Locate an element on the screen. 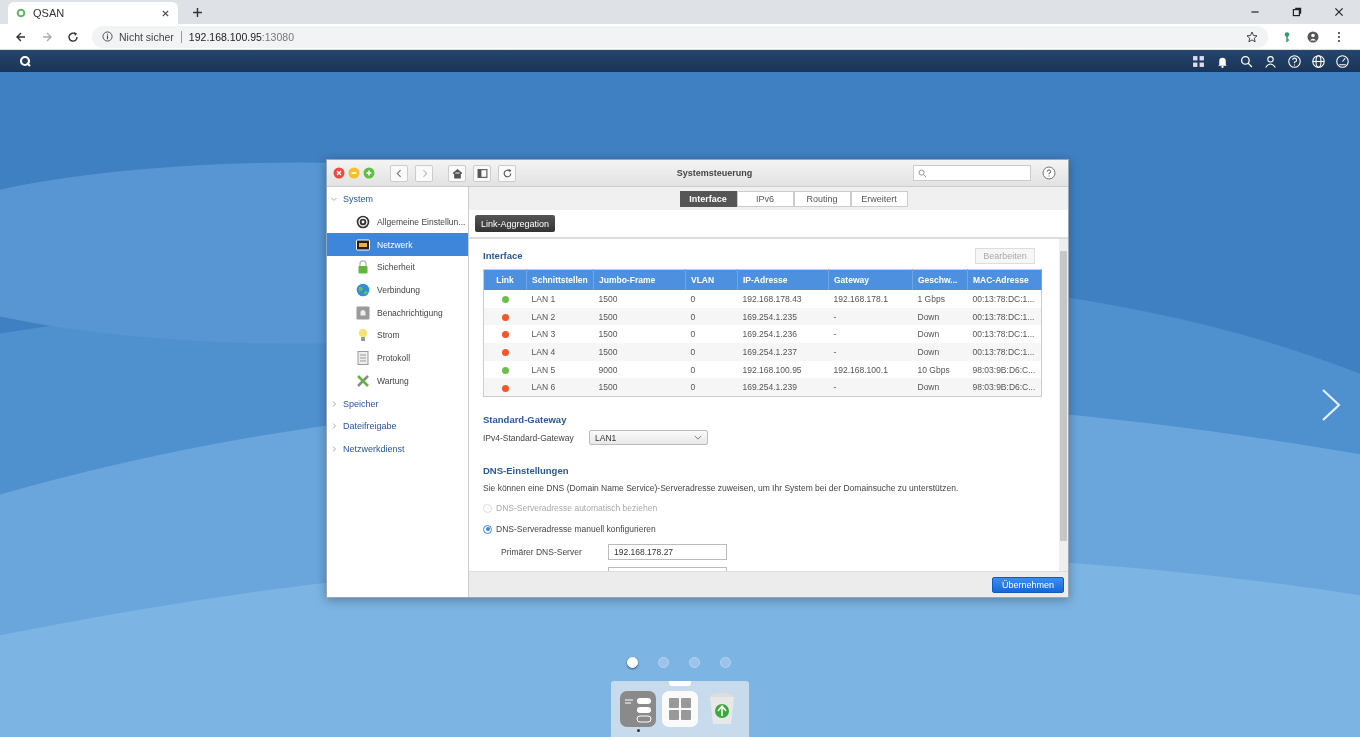 This screenshot has width=1360, height=737. sidebar-item: Wartung is located at coordinates (397, 381).